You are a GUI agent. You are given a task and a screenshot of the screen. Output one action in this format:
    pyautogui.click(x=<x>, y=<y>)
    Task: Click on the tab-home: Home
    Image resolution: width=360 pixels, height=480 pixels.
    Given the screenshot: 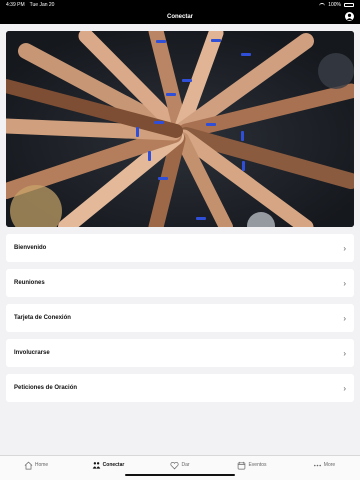 What is the action you would take?
    pyautogui.click(x=36, y=468)
    